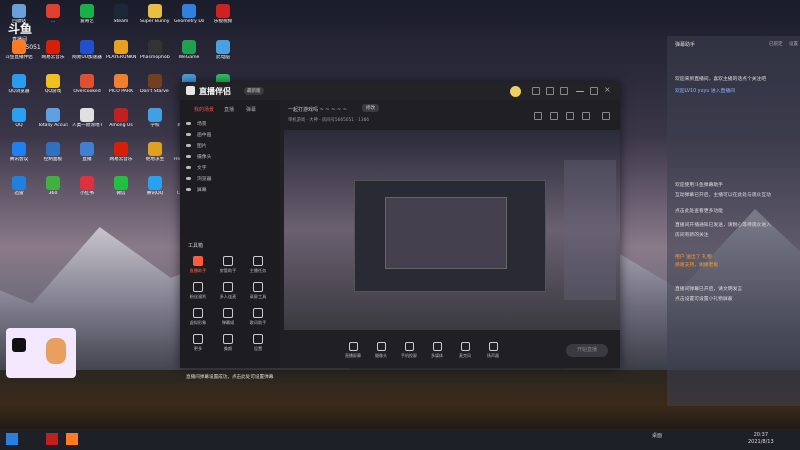 The height and width of the screenshot is (450, 800). What do you see at coordinates (87, 152) in the screenshot?
I see `desktop-icon: 直播` at bounding box center [87, 152].